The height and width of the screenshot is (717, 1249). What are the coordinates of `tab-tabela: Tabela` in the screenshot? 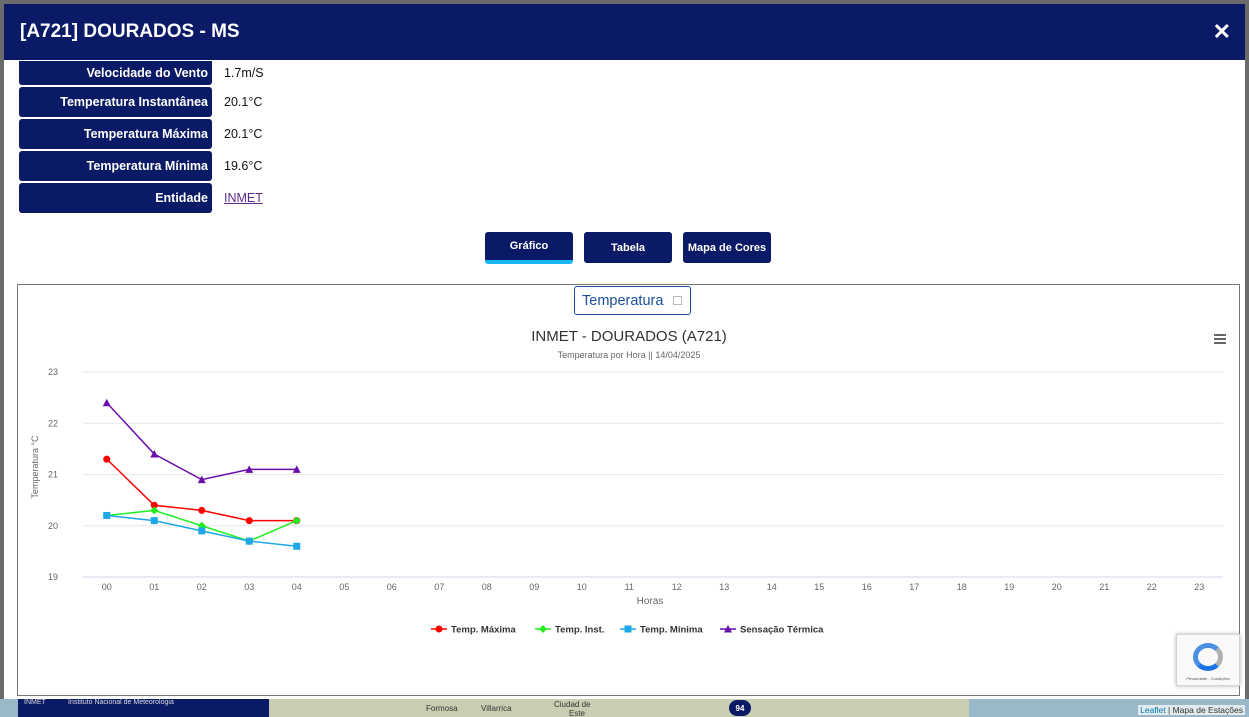 It's located at (628, 247).